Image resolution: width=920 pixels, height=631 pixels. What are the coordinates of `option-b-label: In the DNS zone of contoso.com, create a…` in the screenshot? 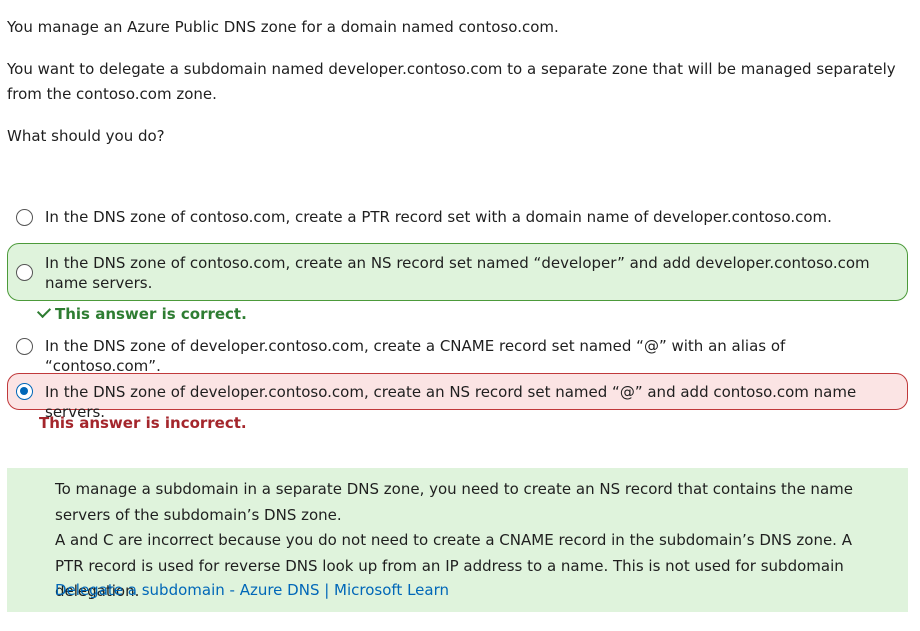 It's located at (457, 273).